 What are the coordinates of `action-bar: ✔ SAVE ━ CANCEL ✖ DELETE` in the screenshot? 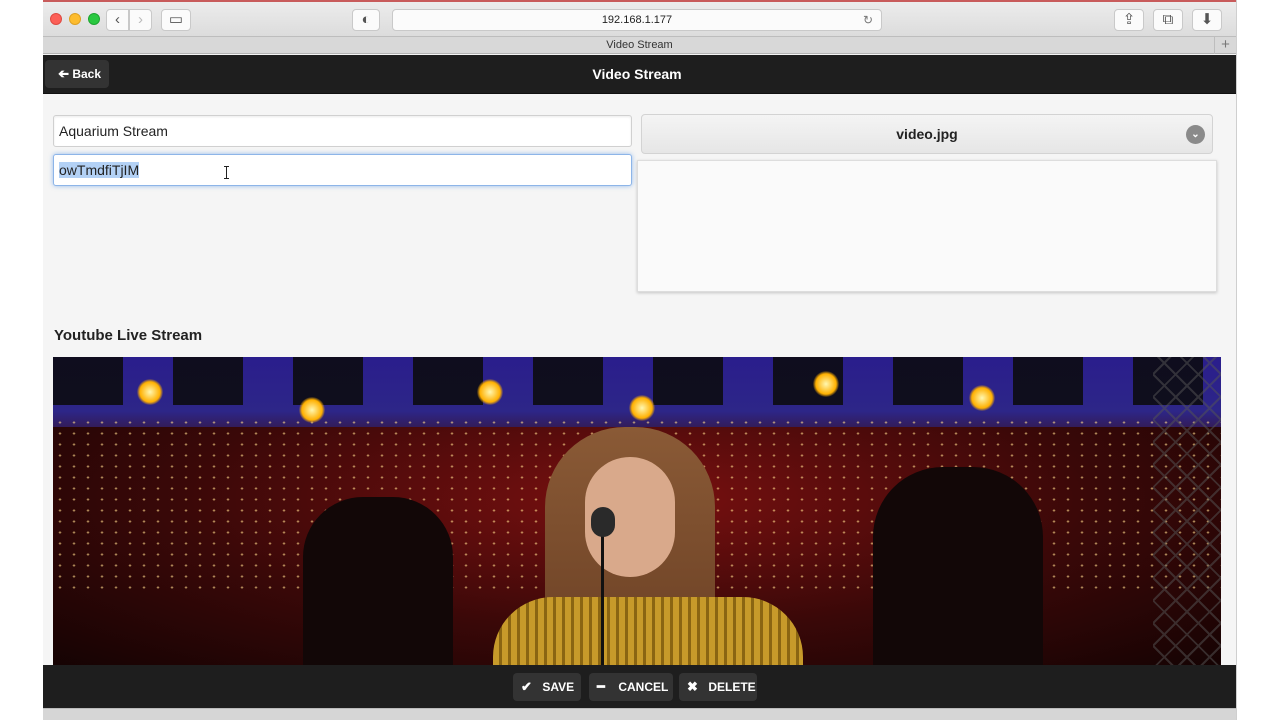 It's located at (639, 686).